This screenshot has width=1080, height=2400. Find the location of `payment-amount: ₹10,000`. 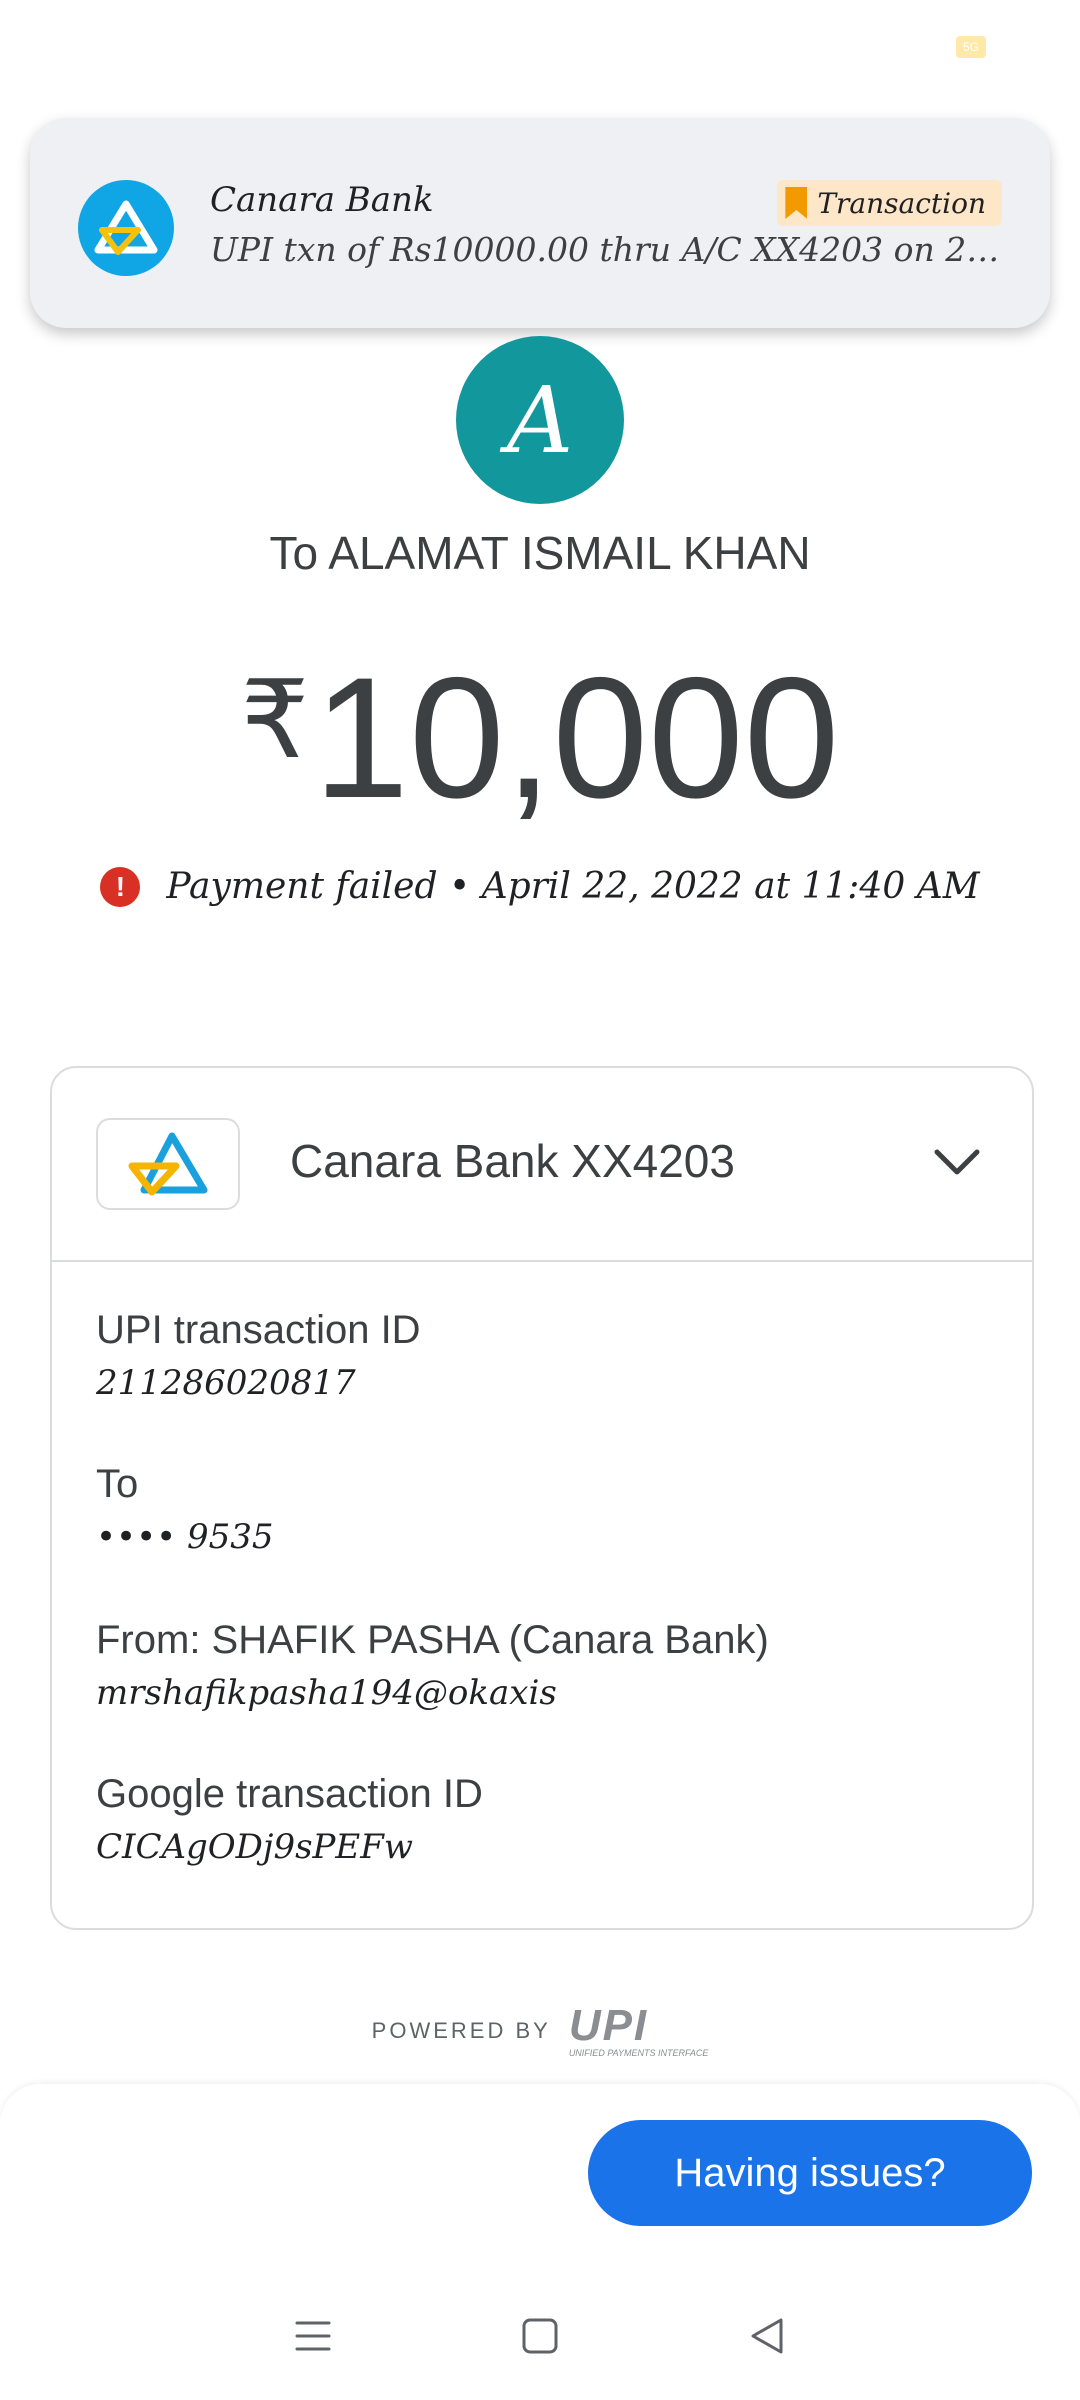

payment-amount: ₹10,000 is located at coordinates (540, 729).